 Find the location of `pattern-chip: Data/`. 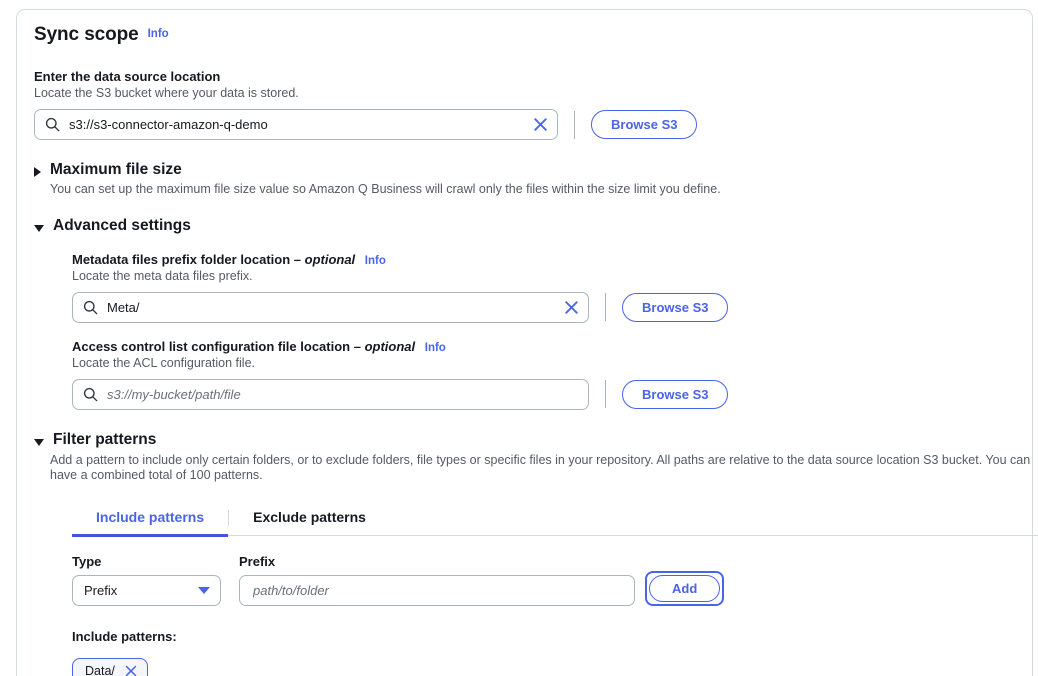

pattern-chip: Data/ is located at coordinates (110, 666).